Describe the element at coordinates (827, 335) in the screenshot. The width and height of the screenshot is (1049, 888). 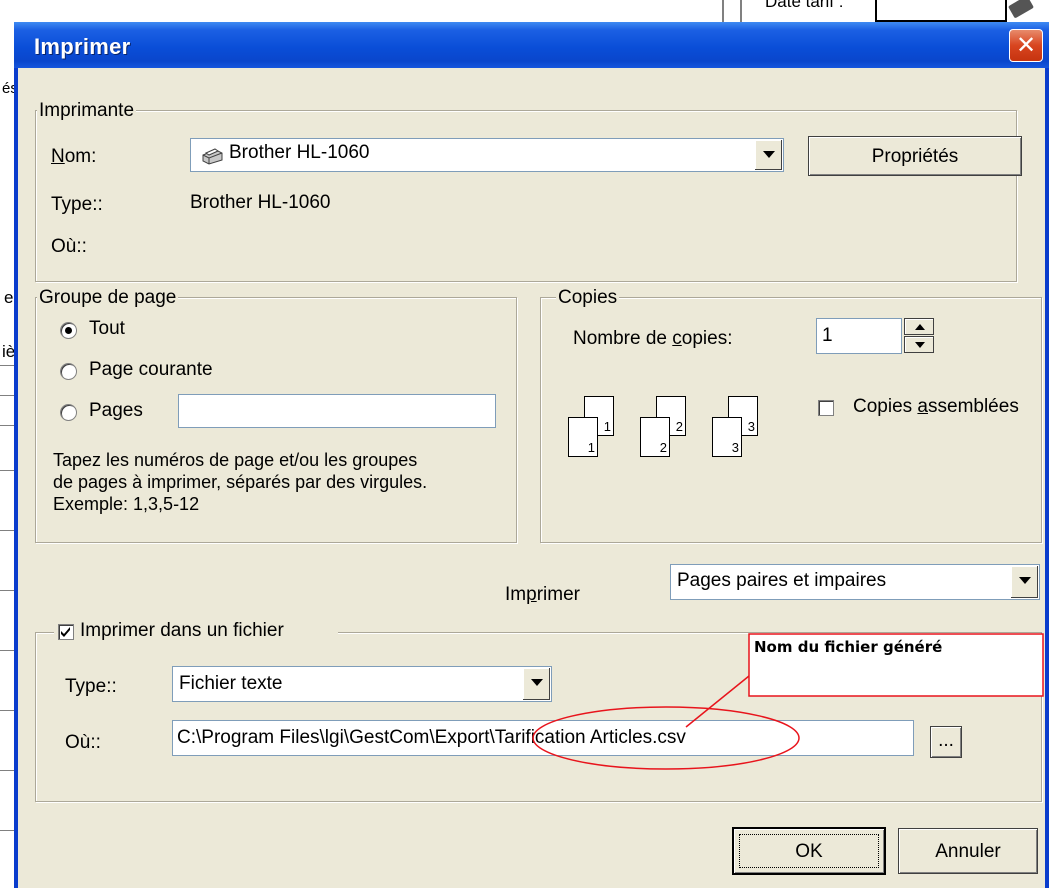
I see `copies-count-value: 1` at that location.